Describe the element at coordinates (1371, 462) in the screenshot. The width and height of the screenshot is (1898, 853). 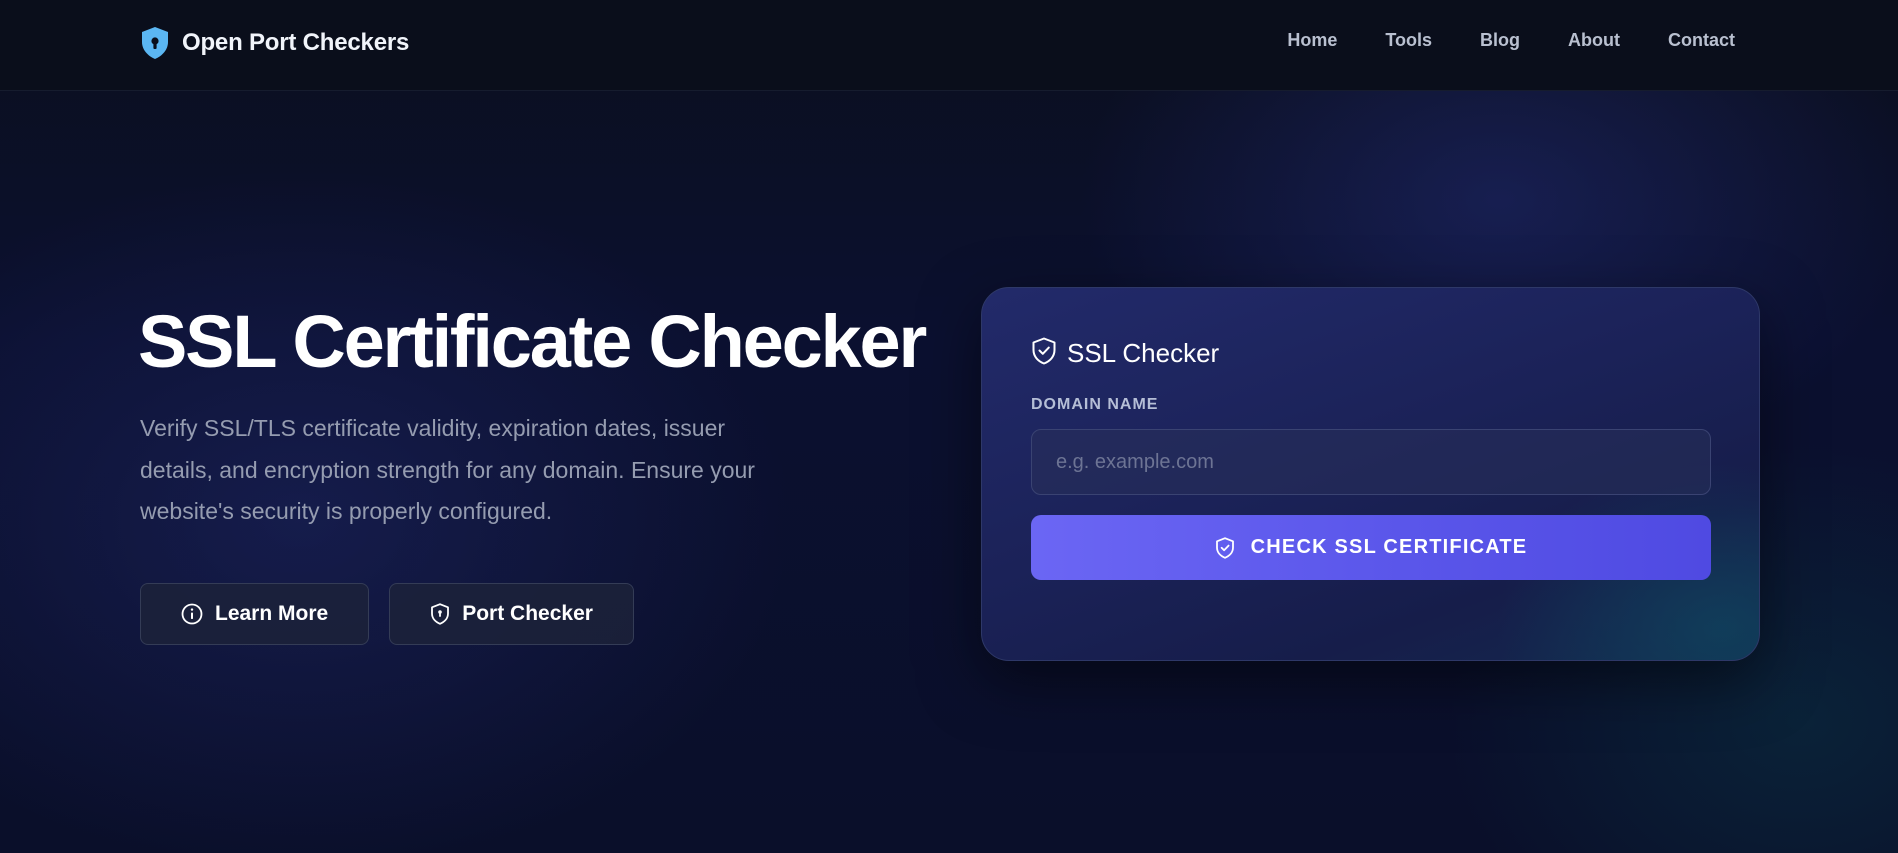
I see `domain-input` at that location.